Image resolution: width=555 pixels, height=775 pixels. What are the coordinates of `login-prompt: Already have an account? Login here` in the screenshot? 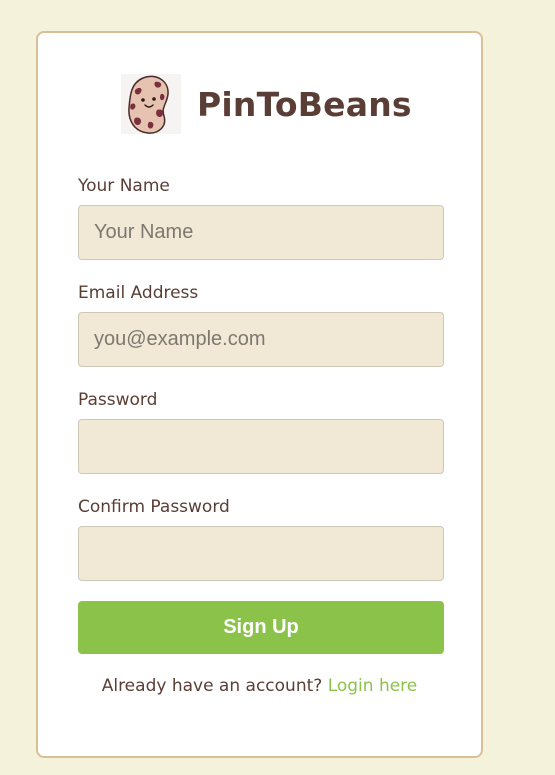 It's located at (259, 686).